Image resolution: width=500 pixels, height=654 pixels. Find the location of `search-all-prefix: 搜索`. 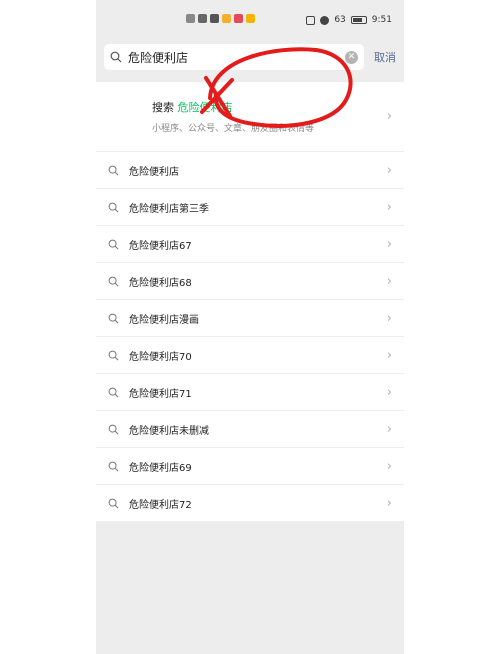

search-all-prefix: 搜索 is located at coordinates (165, 107).